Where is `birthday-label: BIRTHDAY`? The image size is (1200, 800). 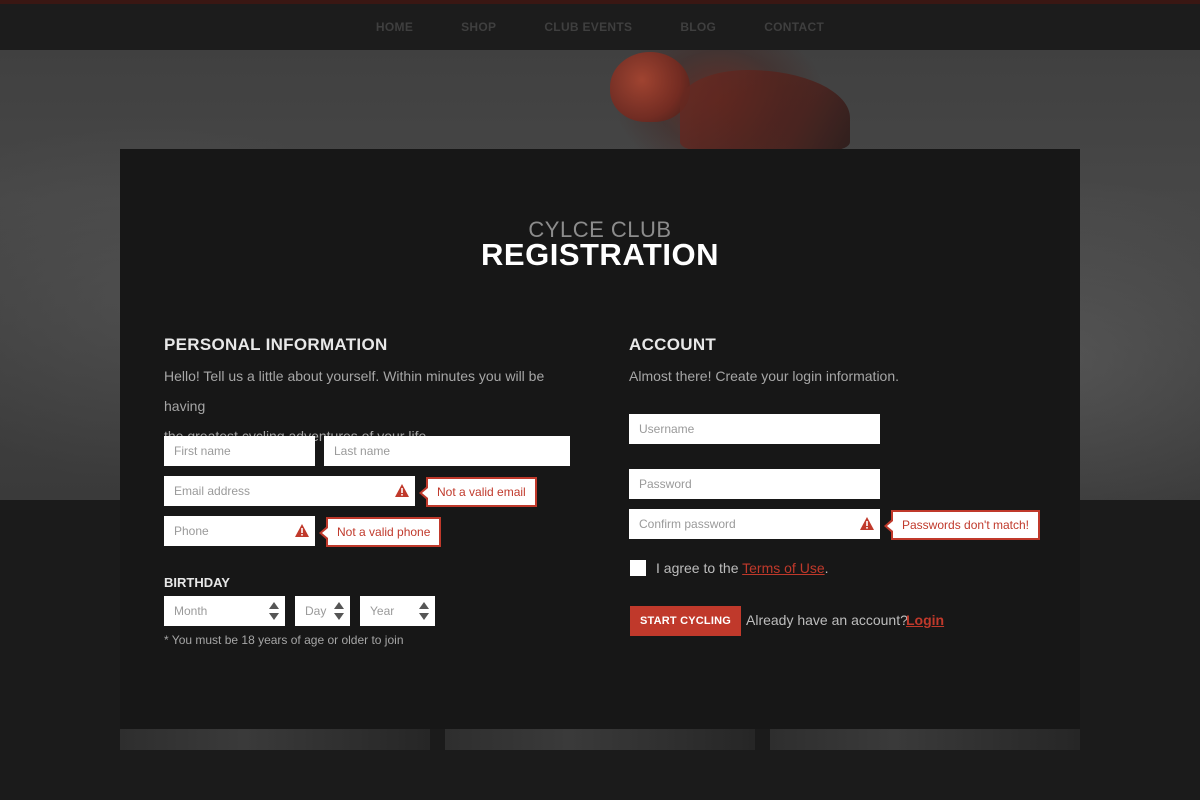
birthday-label: BIRTHDAY is located at coordinates (197, 582).